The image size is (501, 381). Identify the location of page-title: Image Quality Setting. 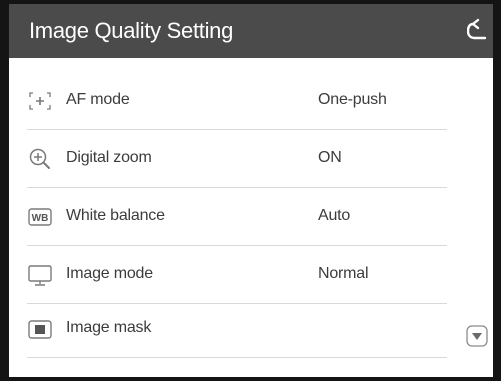
(131, 30).